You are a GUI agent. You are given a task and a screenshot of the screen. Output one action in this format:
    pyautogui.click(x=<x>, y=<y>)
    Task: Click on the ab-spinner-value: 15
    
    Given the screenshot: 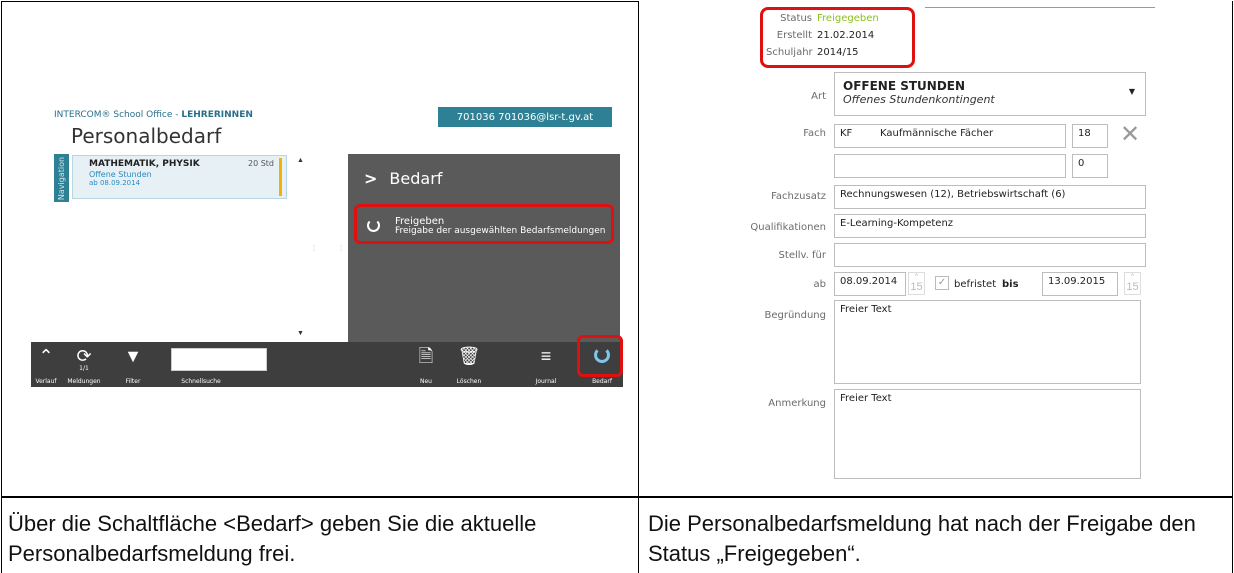 What is the action you would take?
    pyautogui.click(x=916, y=287)
    